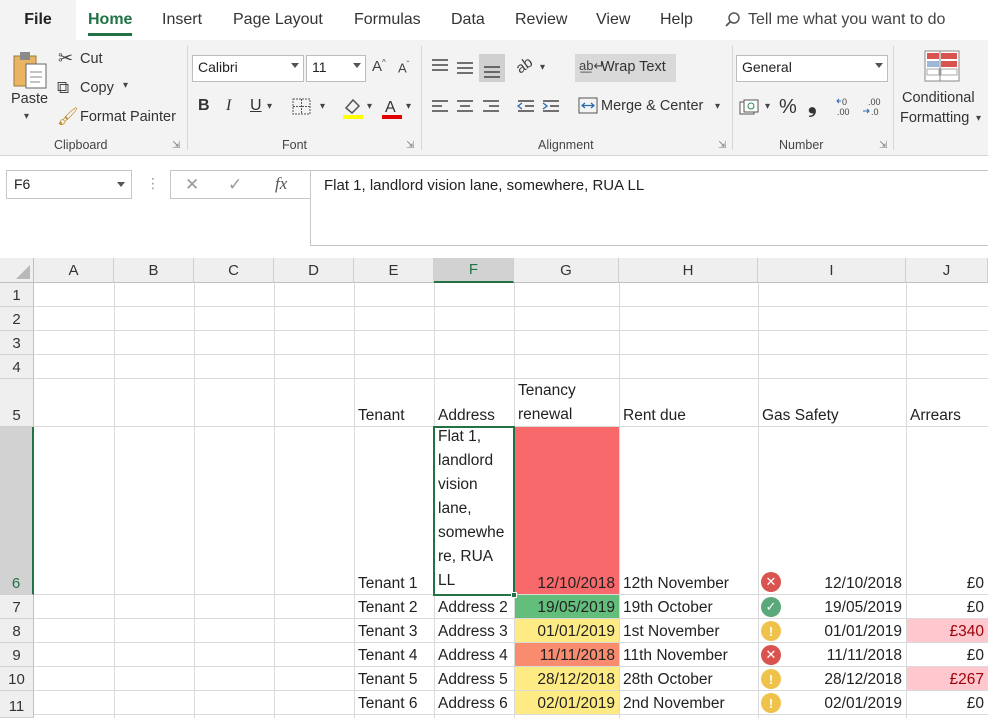 Image resolution: width=988 pixels, height=718 pixels. I want to click on conditional-formatting-button: Conditional, so click(938, 98).